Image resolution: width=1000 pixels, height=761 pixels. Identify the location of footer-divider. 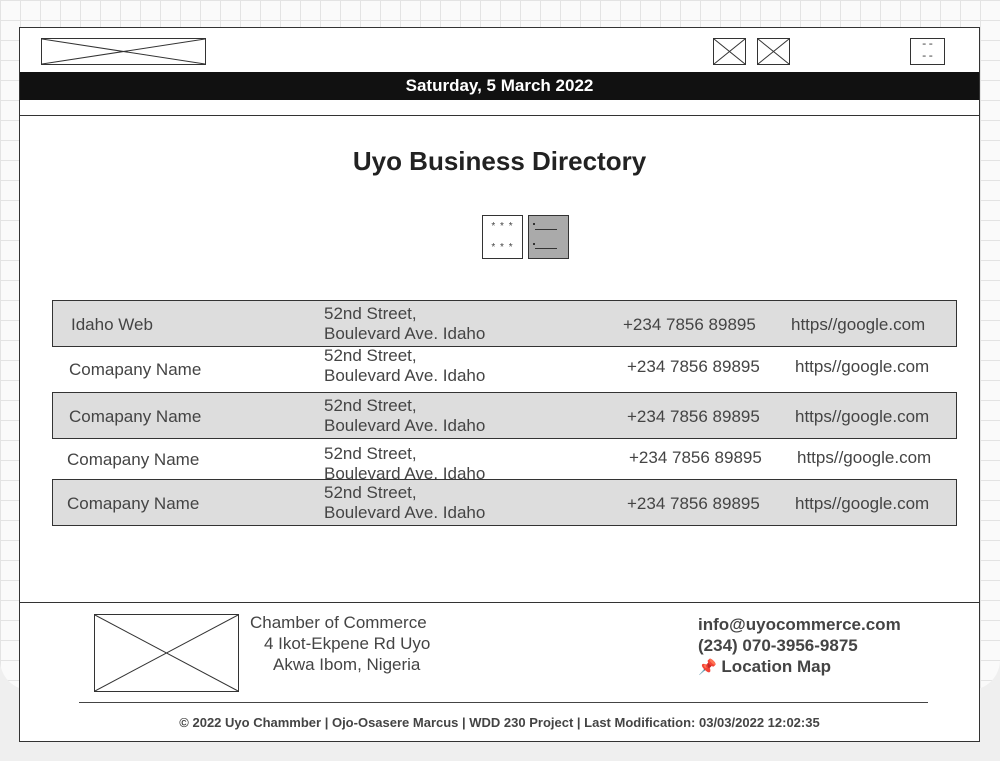
(499, 602).